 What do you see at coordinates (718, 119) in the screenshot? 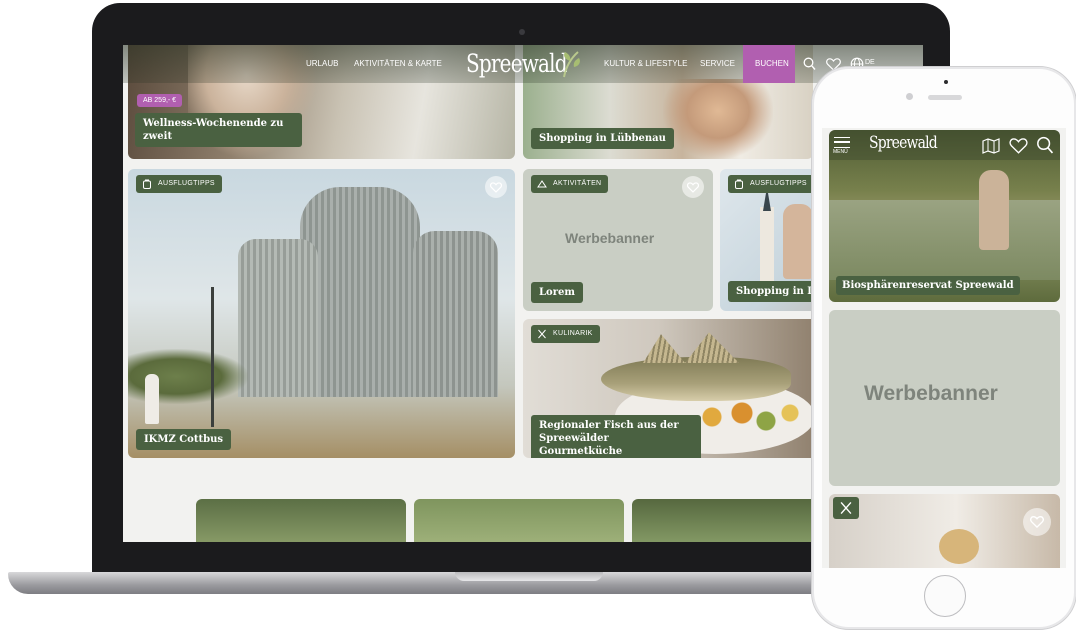
I see `photo-hands` at bounding box center [718, 119].